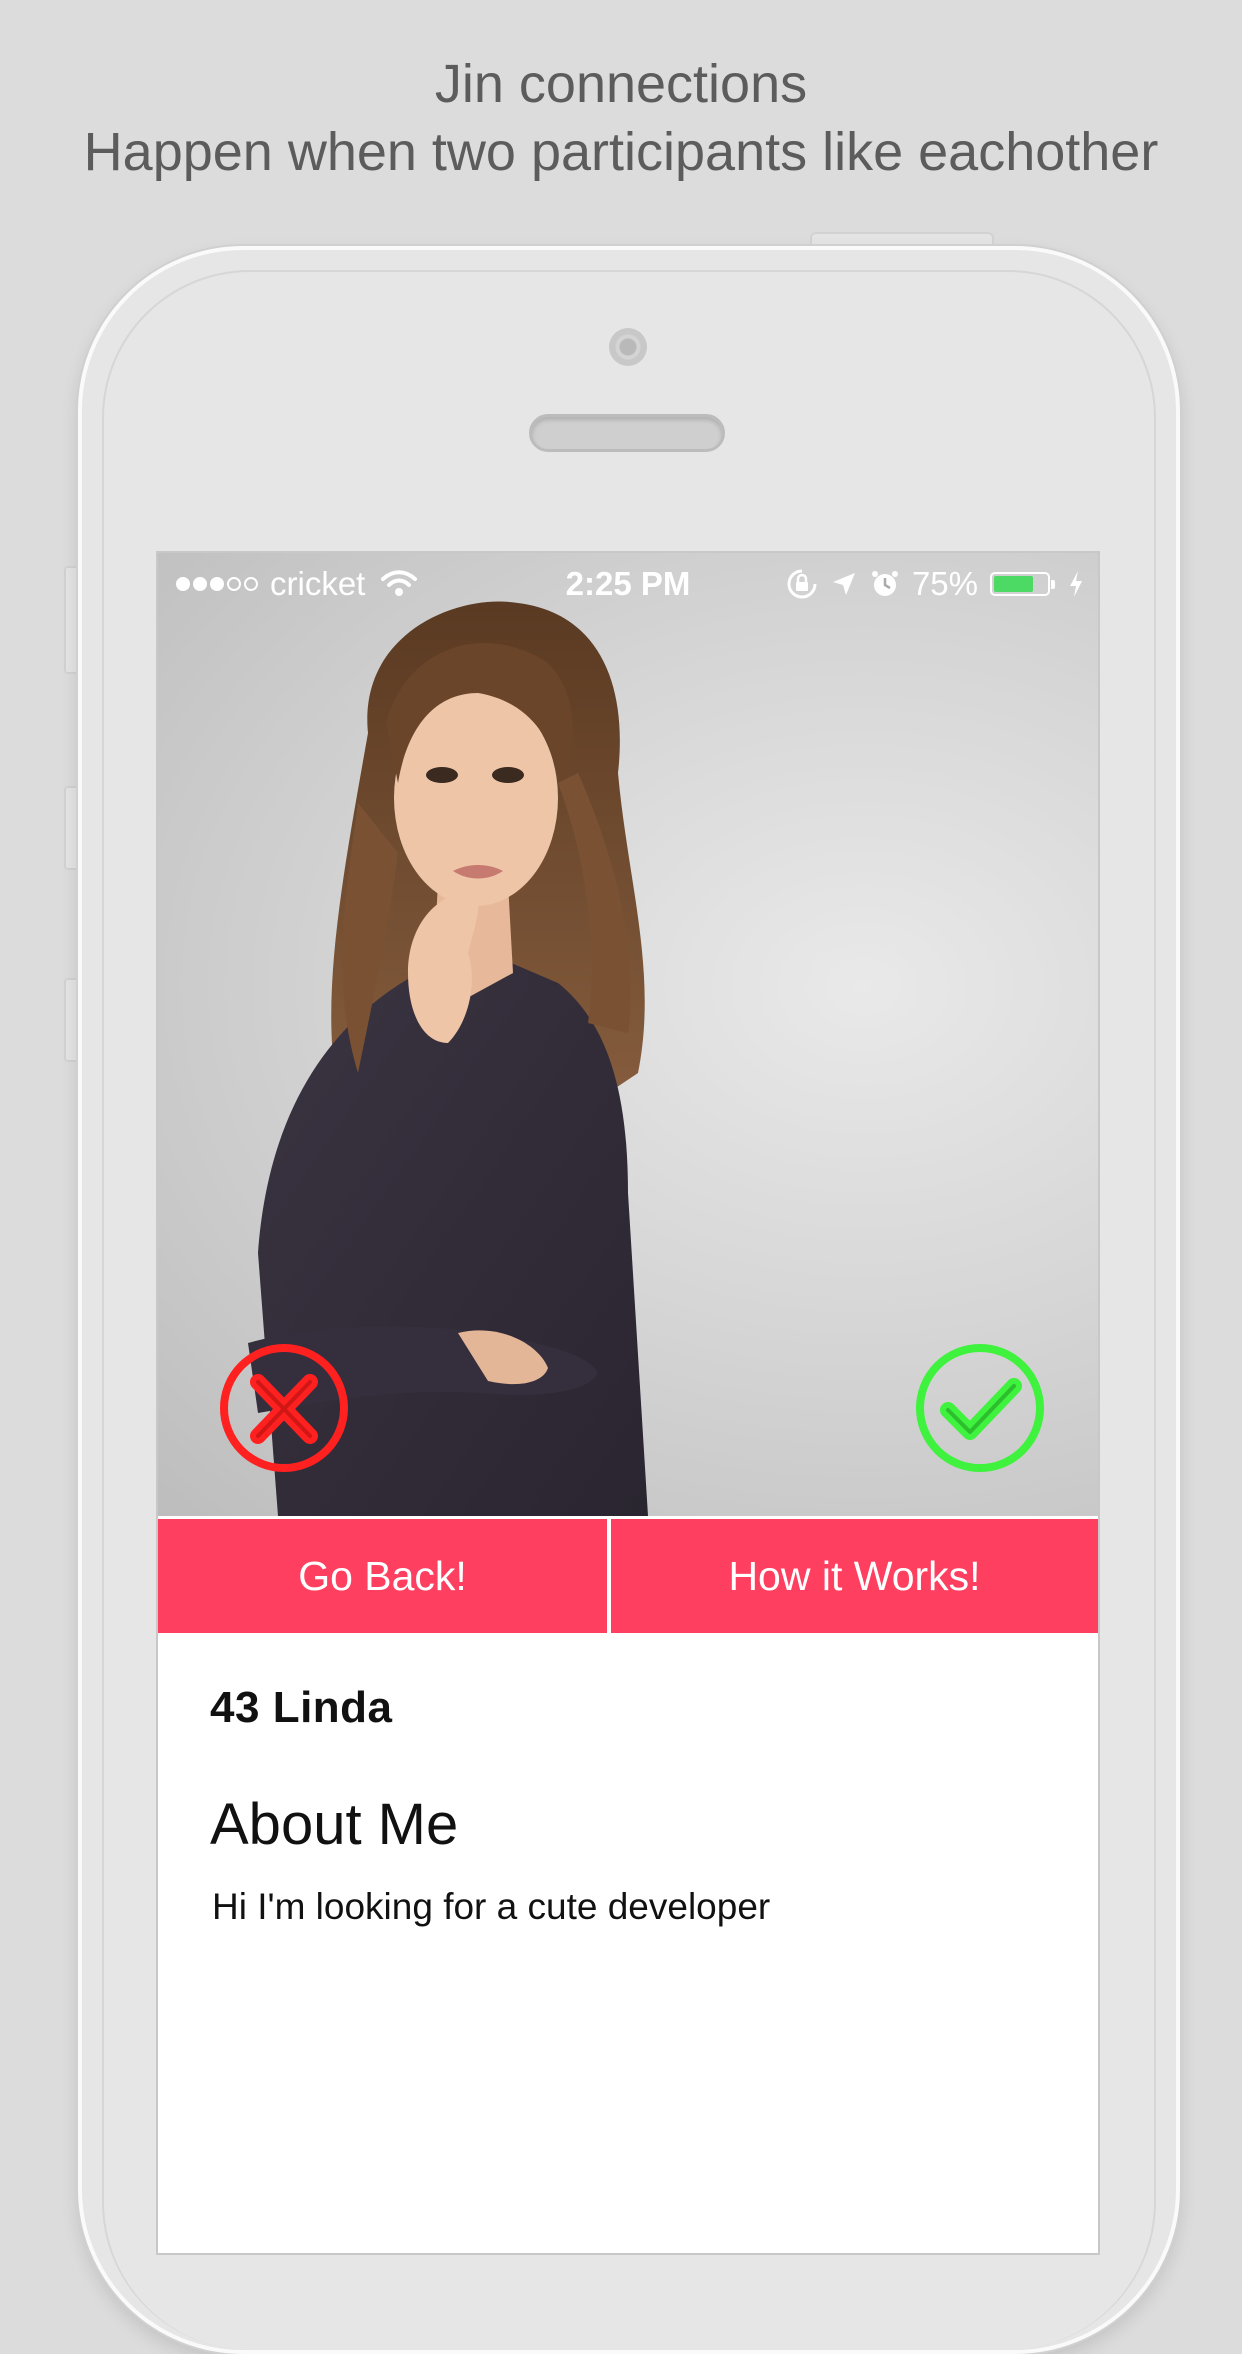  What do you see at coordinates (628, 584) in the screenshot?
I see `status-bar: cricket 2:25 PM 75%` at bounding box center [628, 584].